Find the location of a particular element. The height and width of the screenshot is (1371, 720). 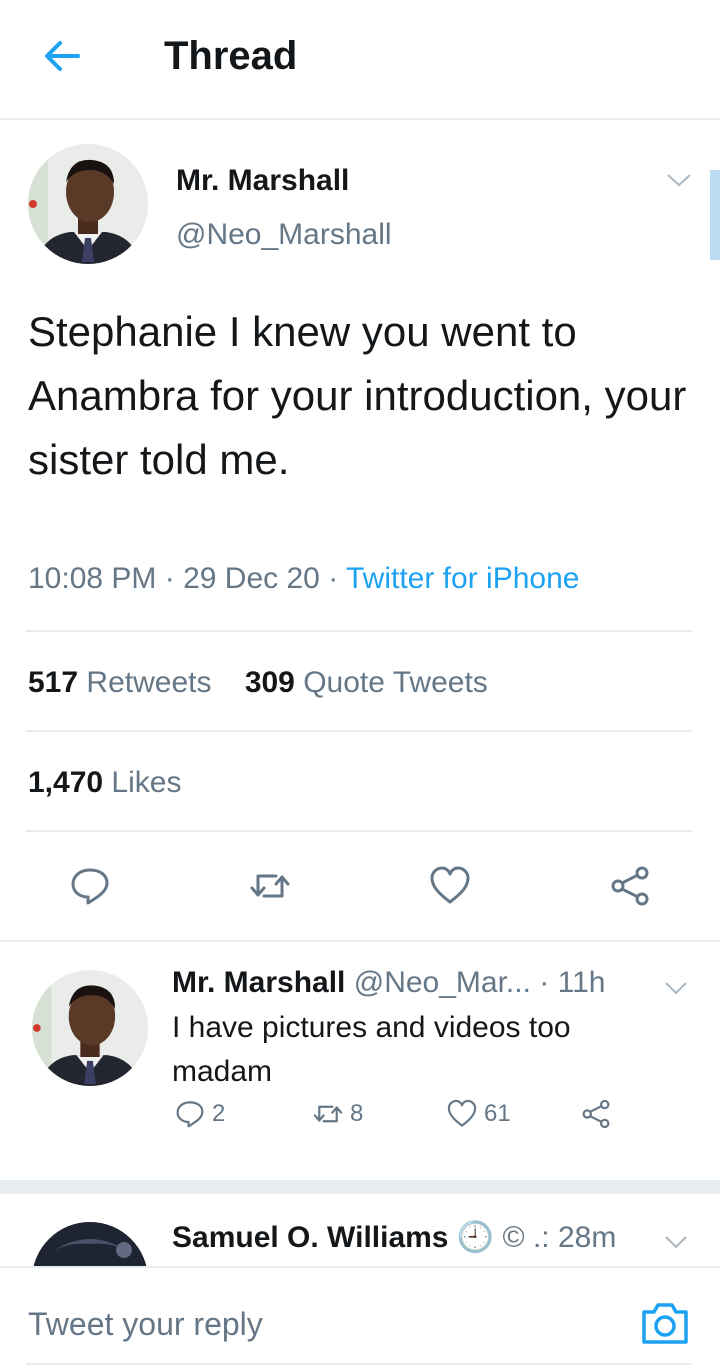

reply-tweet: Samuel O. Williams 🕘 © .: 28m is located at coordinates (360, 1231).